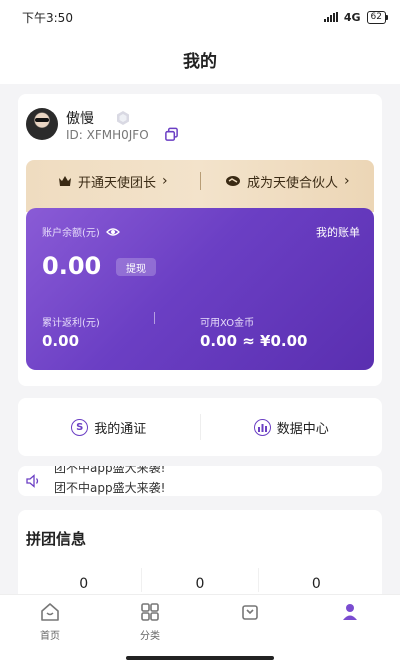  I want to click on coin-icon: S, so click(80, 427).